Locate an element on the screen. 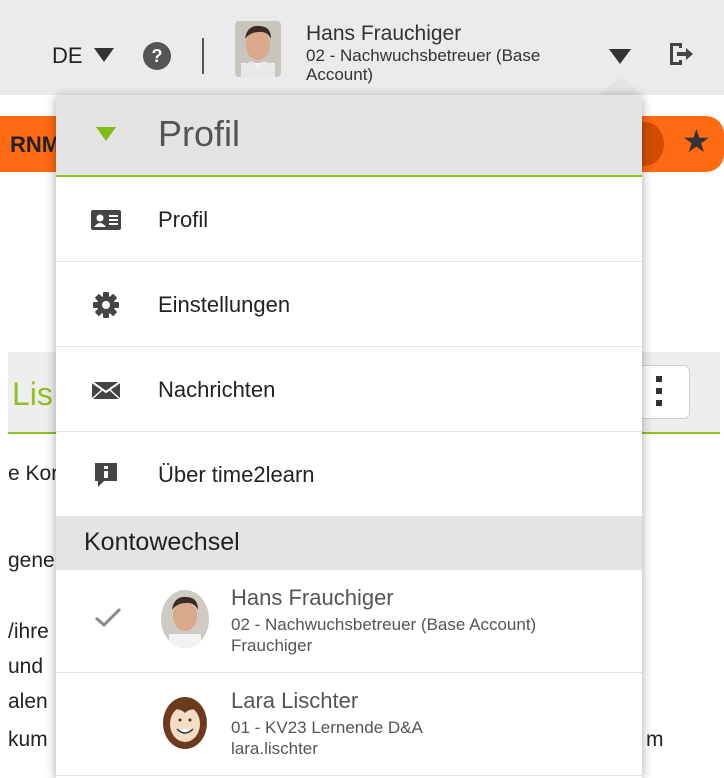 The width and height of the screenshot is (724, 778). envelope-icon is located at coordinates (106, 390).